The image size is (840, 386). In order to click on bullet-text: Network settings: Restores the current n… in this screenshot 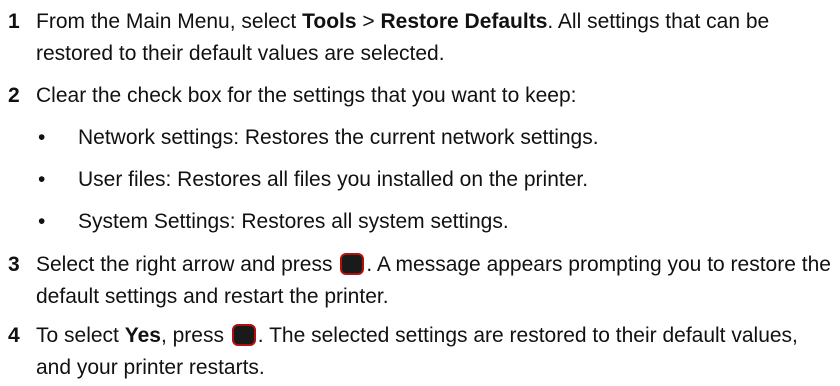, I will do `click(338, 137)`.